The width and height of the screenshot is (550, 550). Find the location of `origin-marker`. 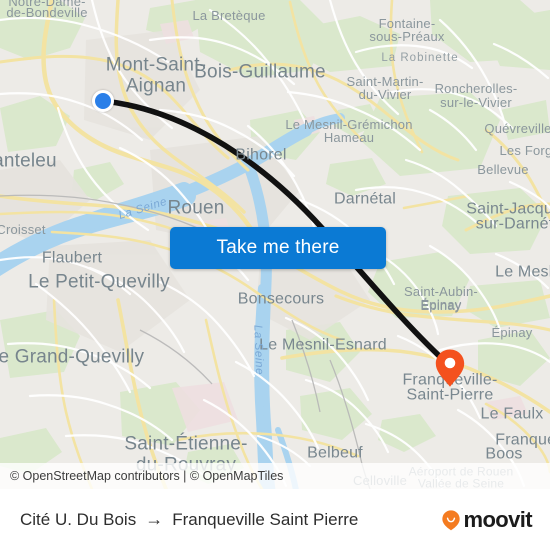

origin-marker is located at coordinates (103, 101).